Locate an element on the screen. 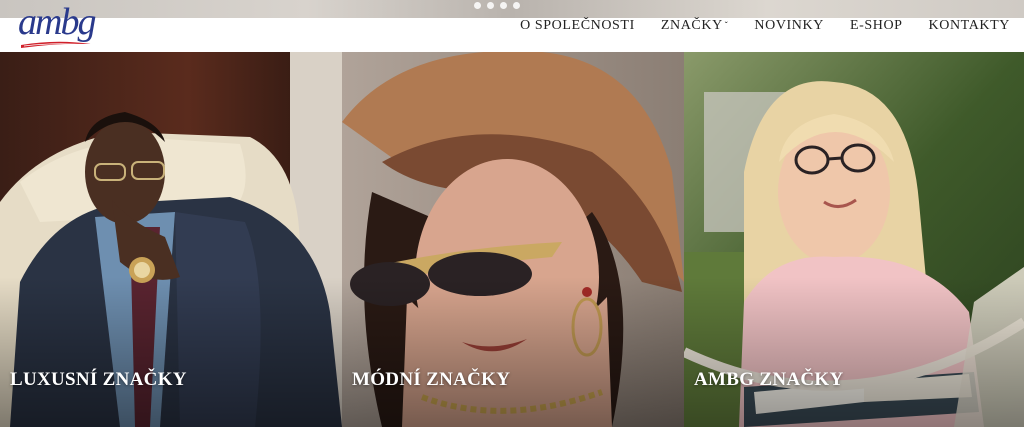 This screenshot has height=427, width=1024. chevron-down-icon: ˇ is located at coordinates (726, 24).